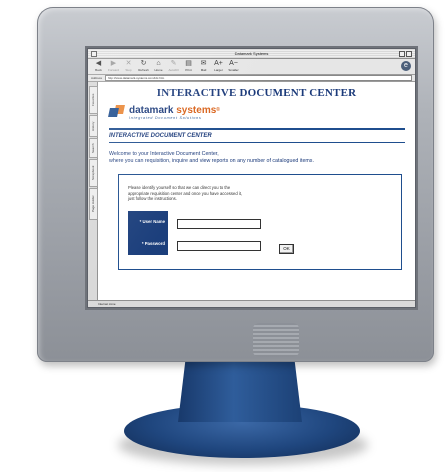 This screenshot has height=472, width=445. What do you see at coordinates (251, 303) in the screenshot?
I see `status-bar: Internet zone` at bounding box center [251, 303].